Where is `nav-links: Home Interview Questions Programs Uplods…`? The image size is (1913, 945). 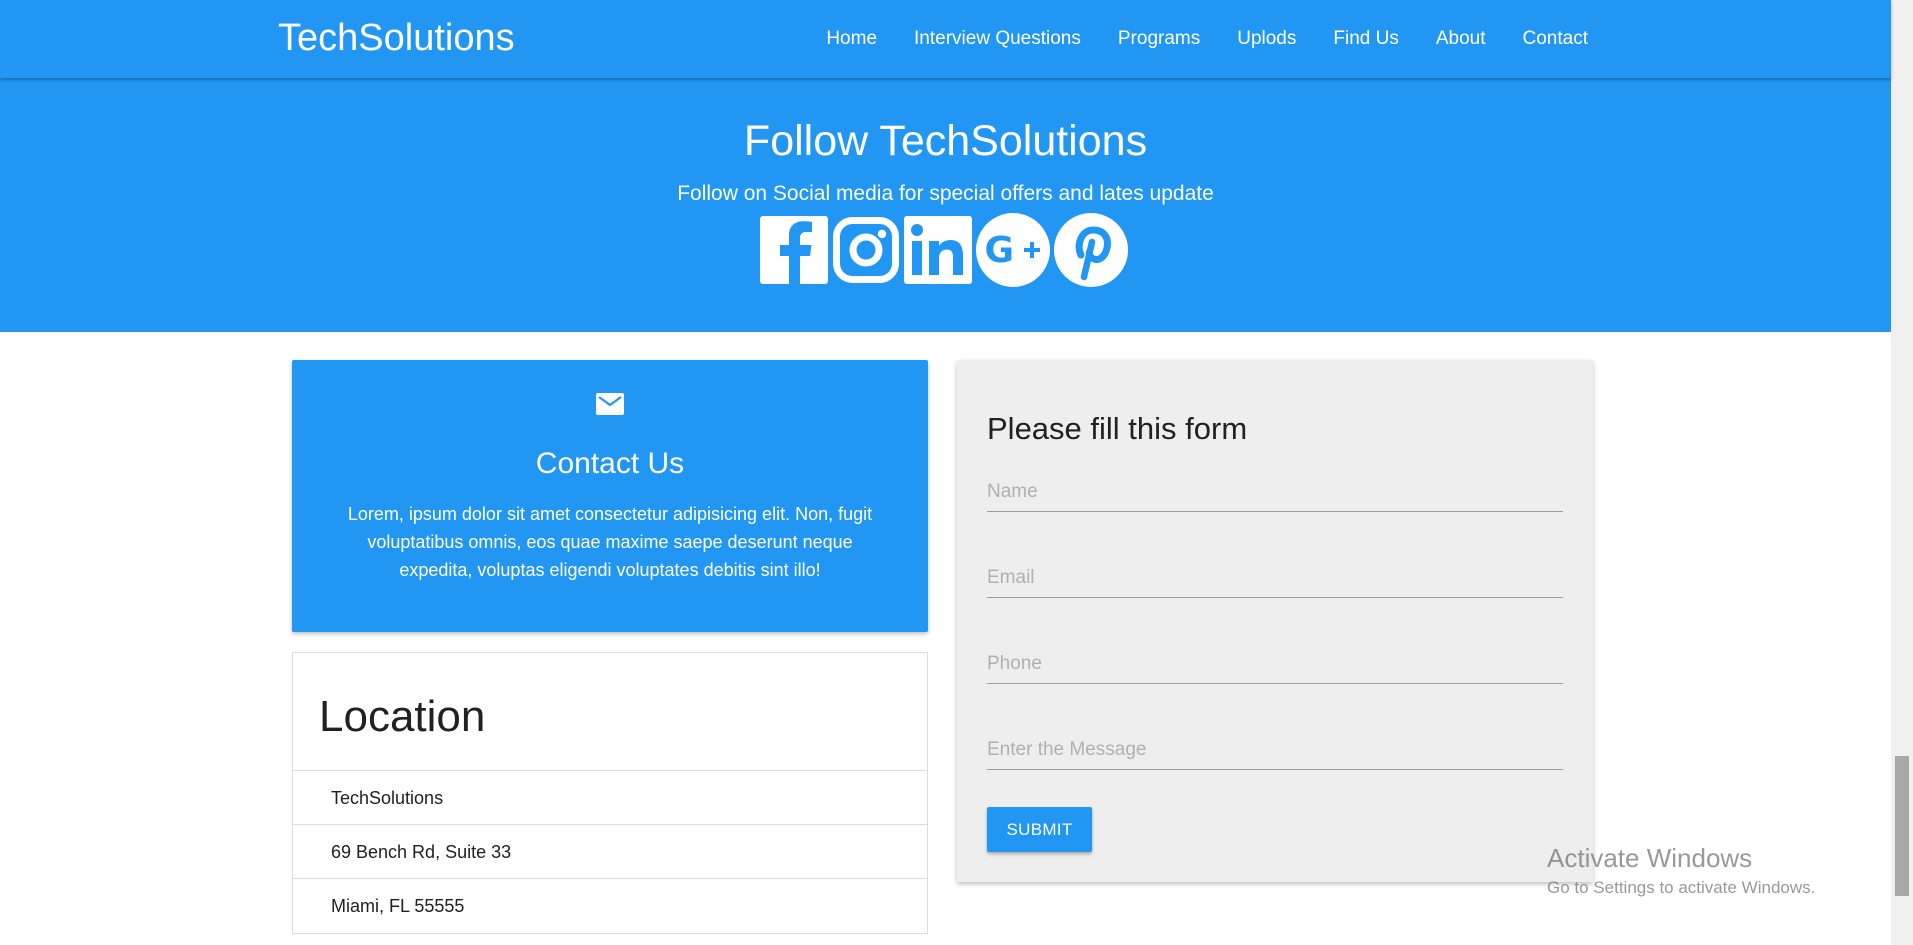
nav-links: Home Interview Questions Programs Uplods… is located at coordinates (1207, 39).